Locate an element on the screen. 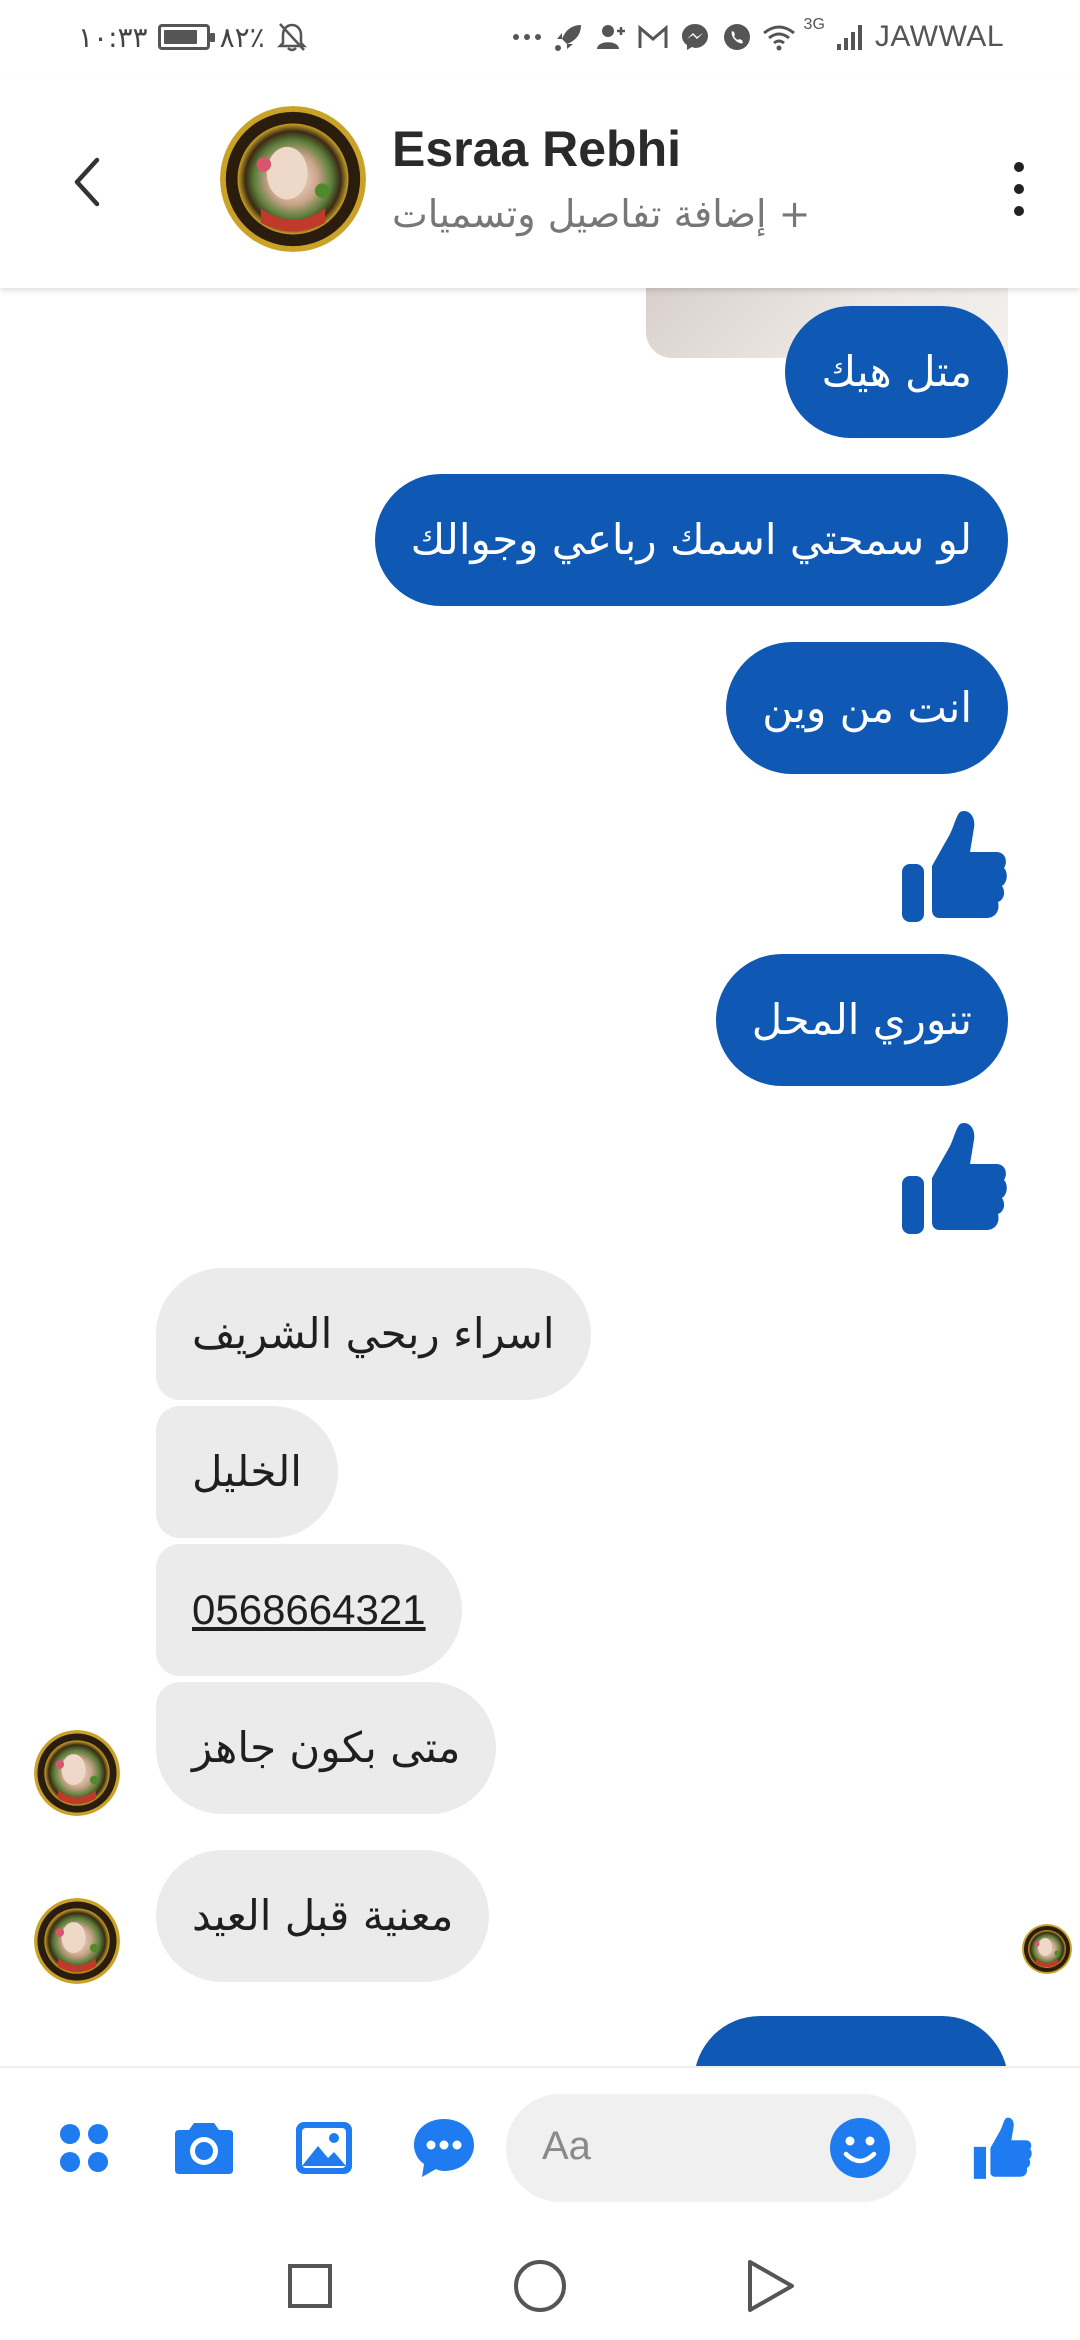  send-like-button is located at coordinates (1002, 2148).